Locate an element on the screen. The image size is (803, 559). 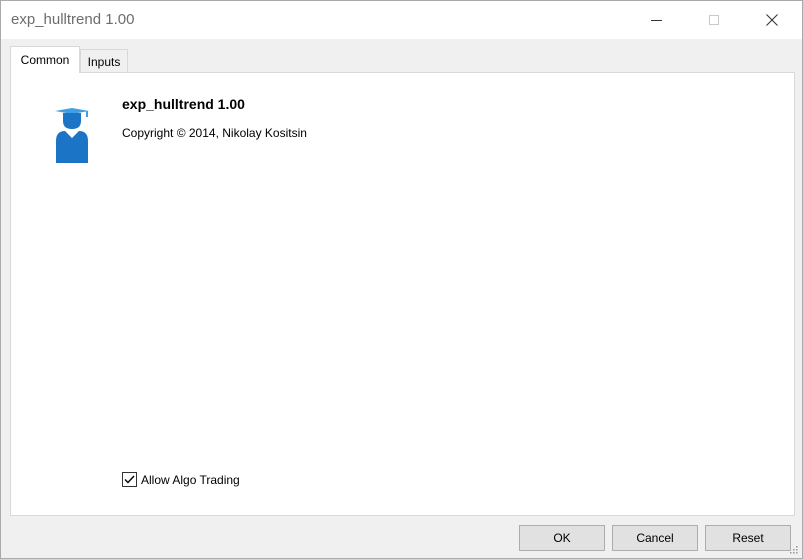
allow-algo-trading-checkbox is located at coordinates (129, 479).